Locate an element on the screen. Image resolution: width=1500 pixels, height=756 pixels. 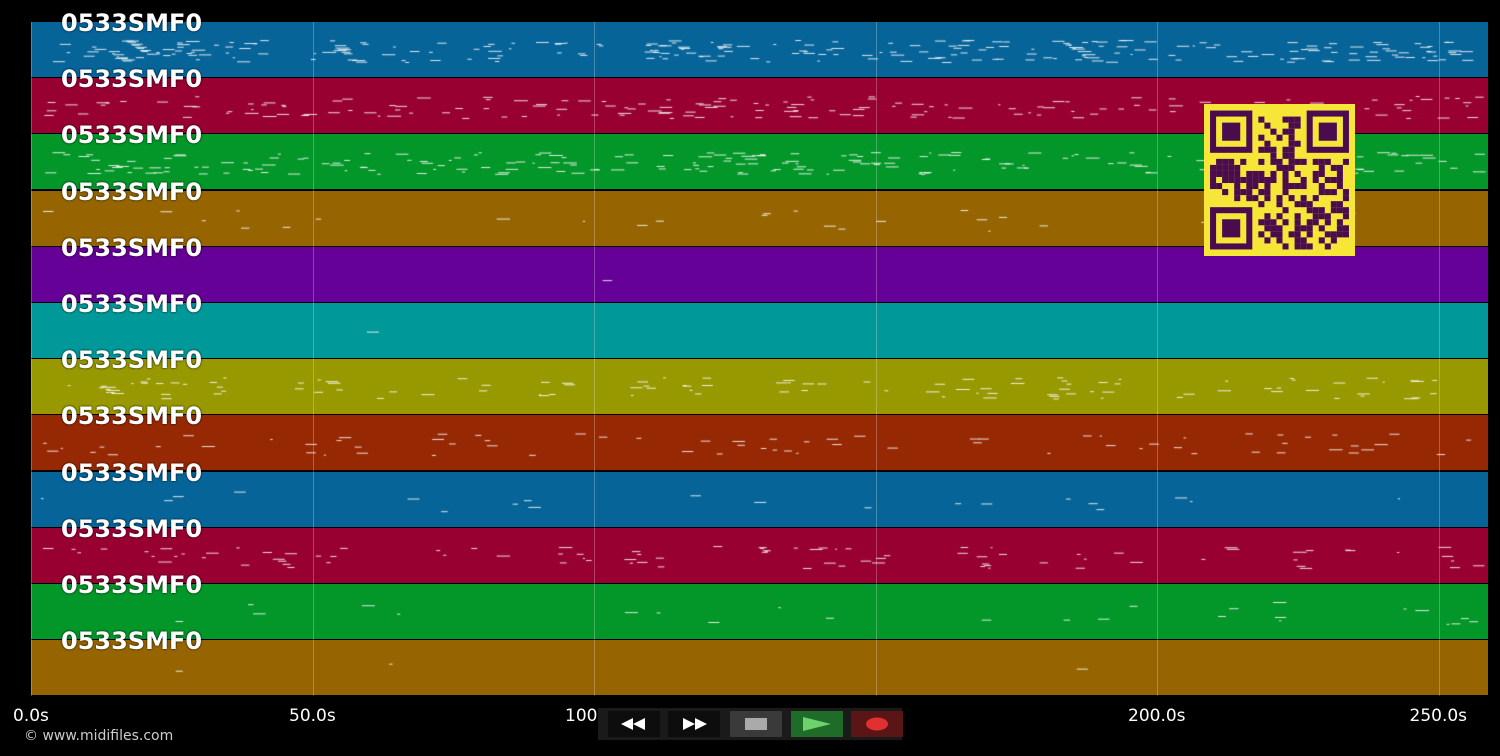
record-button is located at coordinates (877, 724).